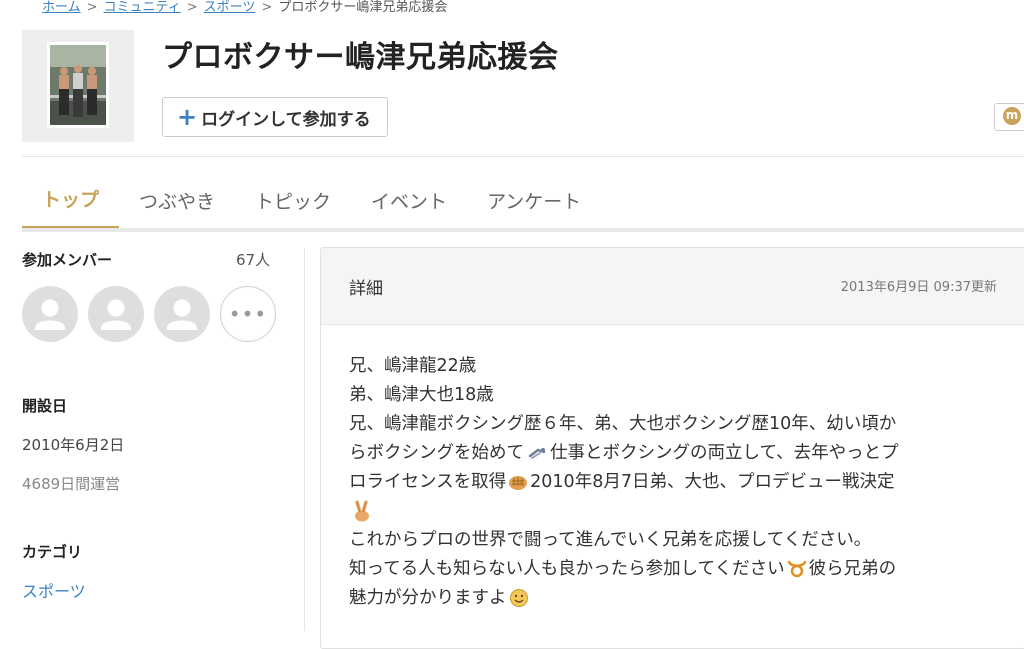 The width and height of the screenshot is (1024, 649). Describe the element at coordinates (518, 598) in the screenshot. I see `smile-emoji-icon` at that location.